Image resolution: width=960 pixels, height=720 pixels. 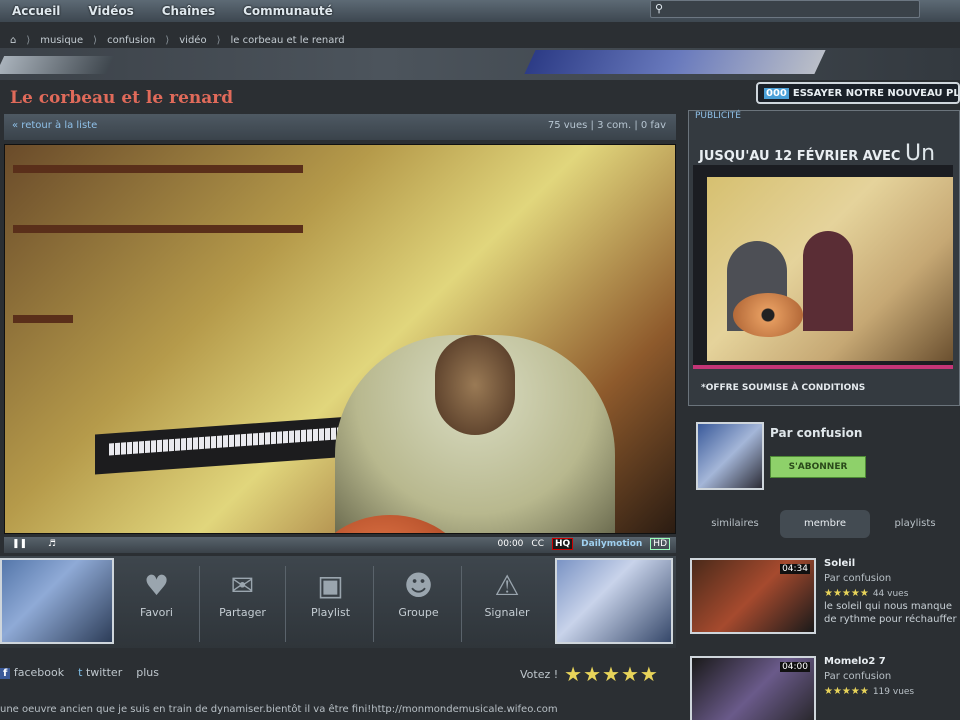 What do you see at coordinates (660, 544) in the screenshot?
I see `hd-button: HD` at bounding box center [660, 544].